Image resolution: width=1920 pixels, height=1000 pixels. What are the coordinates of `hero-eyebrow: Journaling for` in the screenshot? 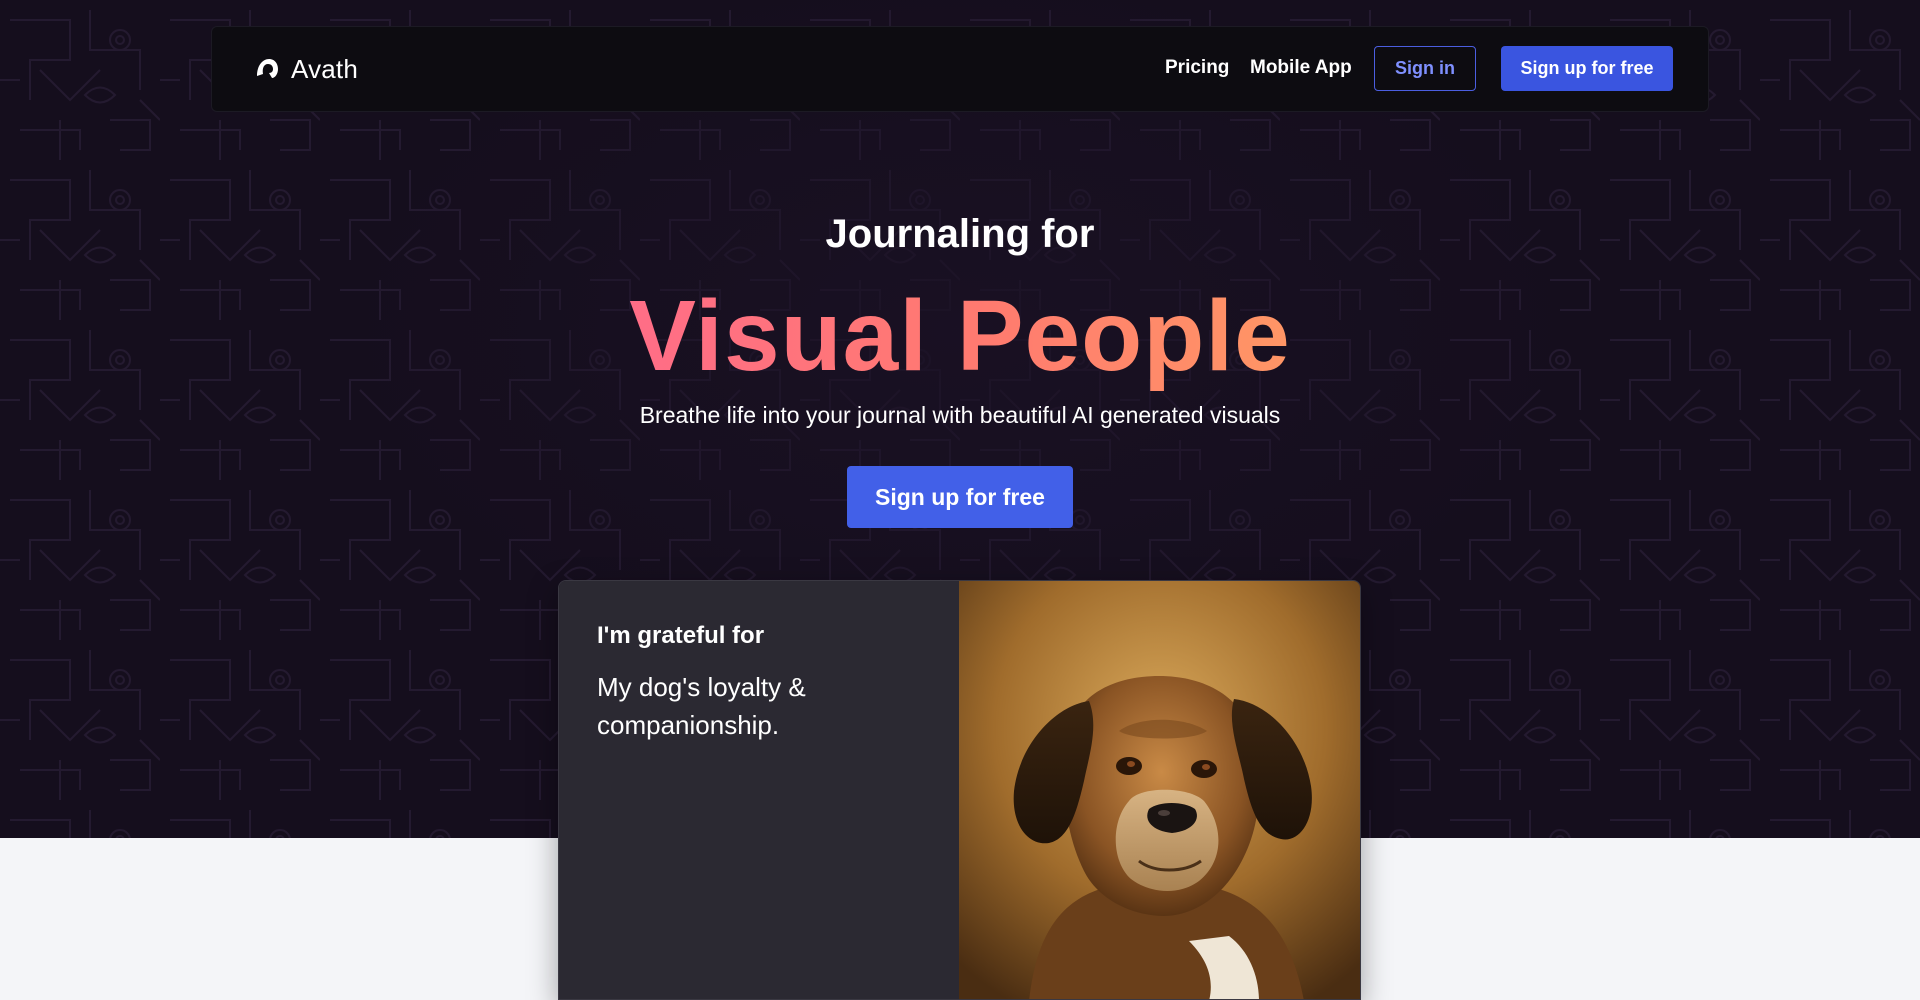 It's located at (960, 234).